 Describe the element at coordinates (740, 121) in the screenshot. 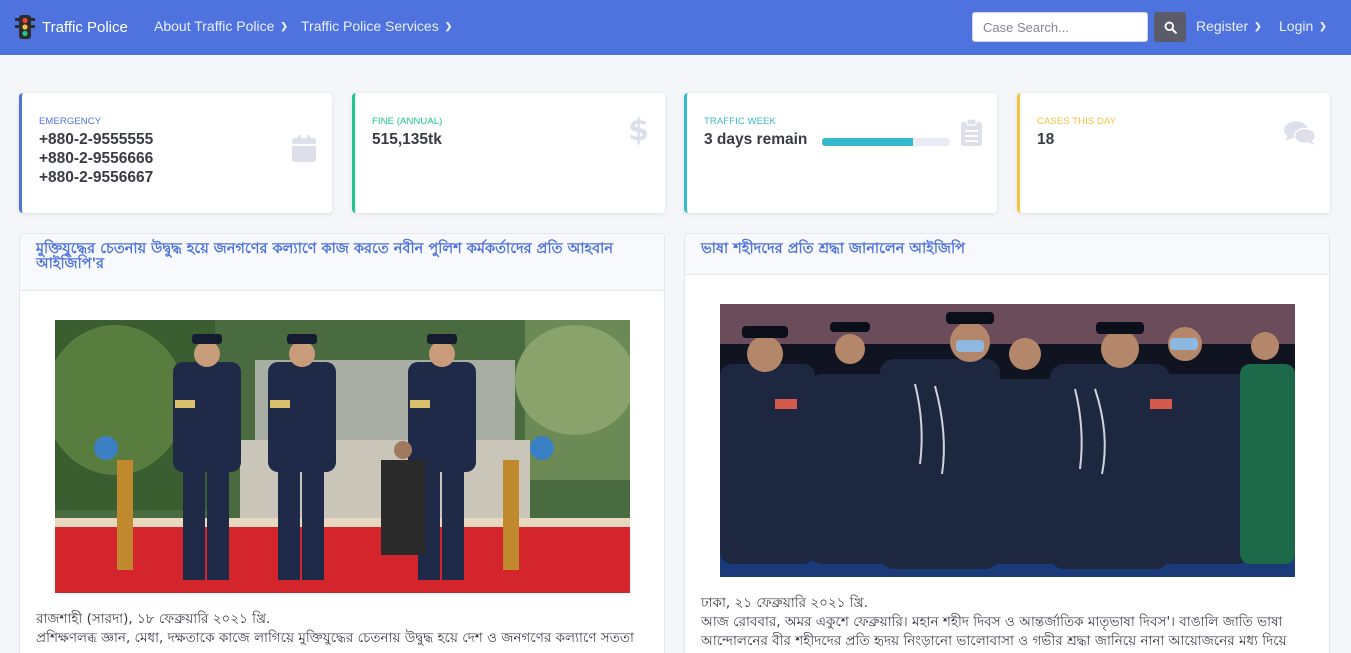

I see `traffic-week-label: TRAFFIC WEEK` at that location.